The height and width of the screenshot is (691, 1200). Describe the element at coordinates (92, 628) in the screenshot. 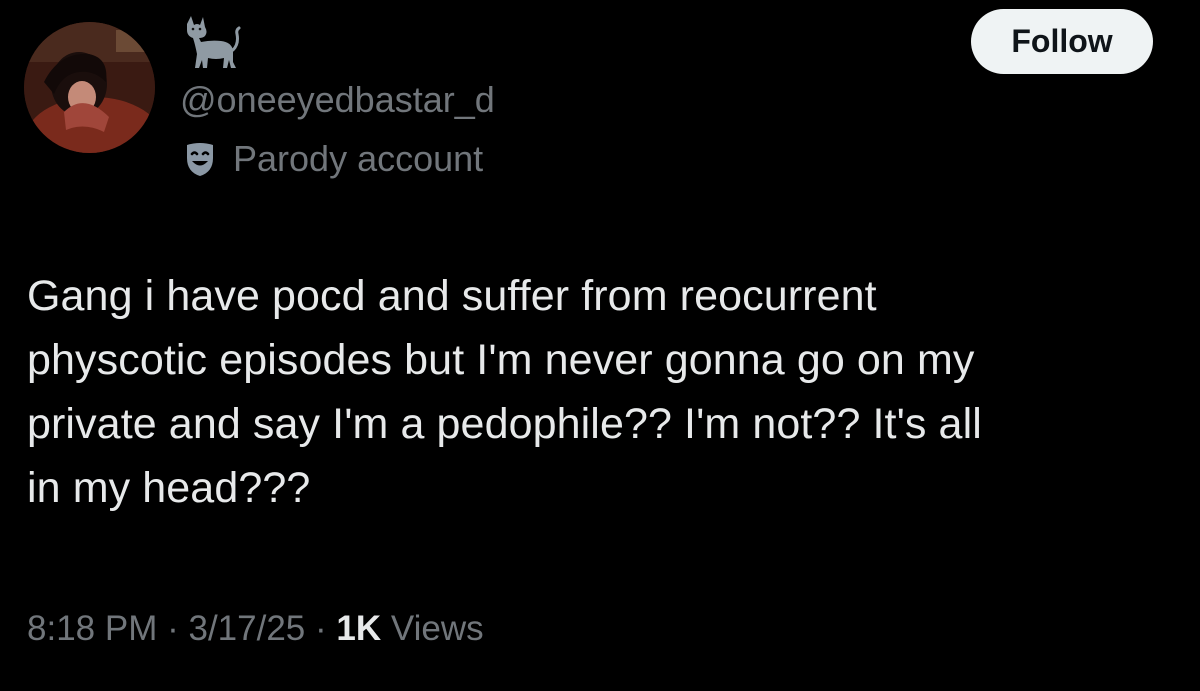

I see `tweet-time: 8:18 PM` at that location.